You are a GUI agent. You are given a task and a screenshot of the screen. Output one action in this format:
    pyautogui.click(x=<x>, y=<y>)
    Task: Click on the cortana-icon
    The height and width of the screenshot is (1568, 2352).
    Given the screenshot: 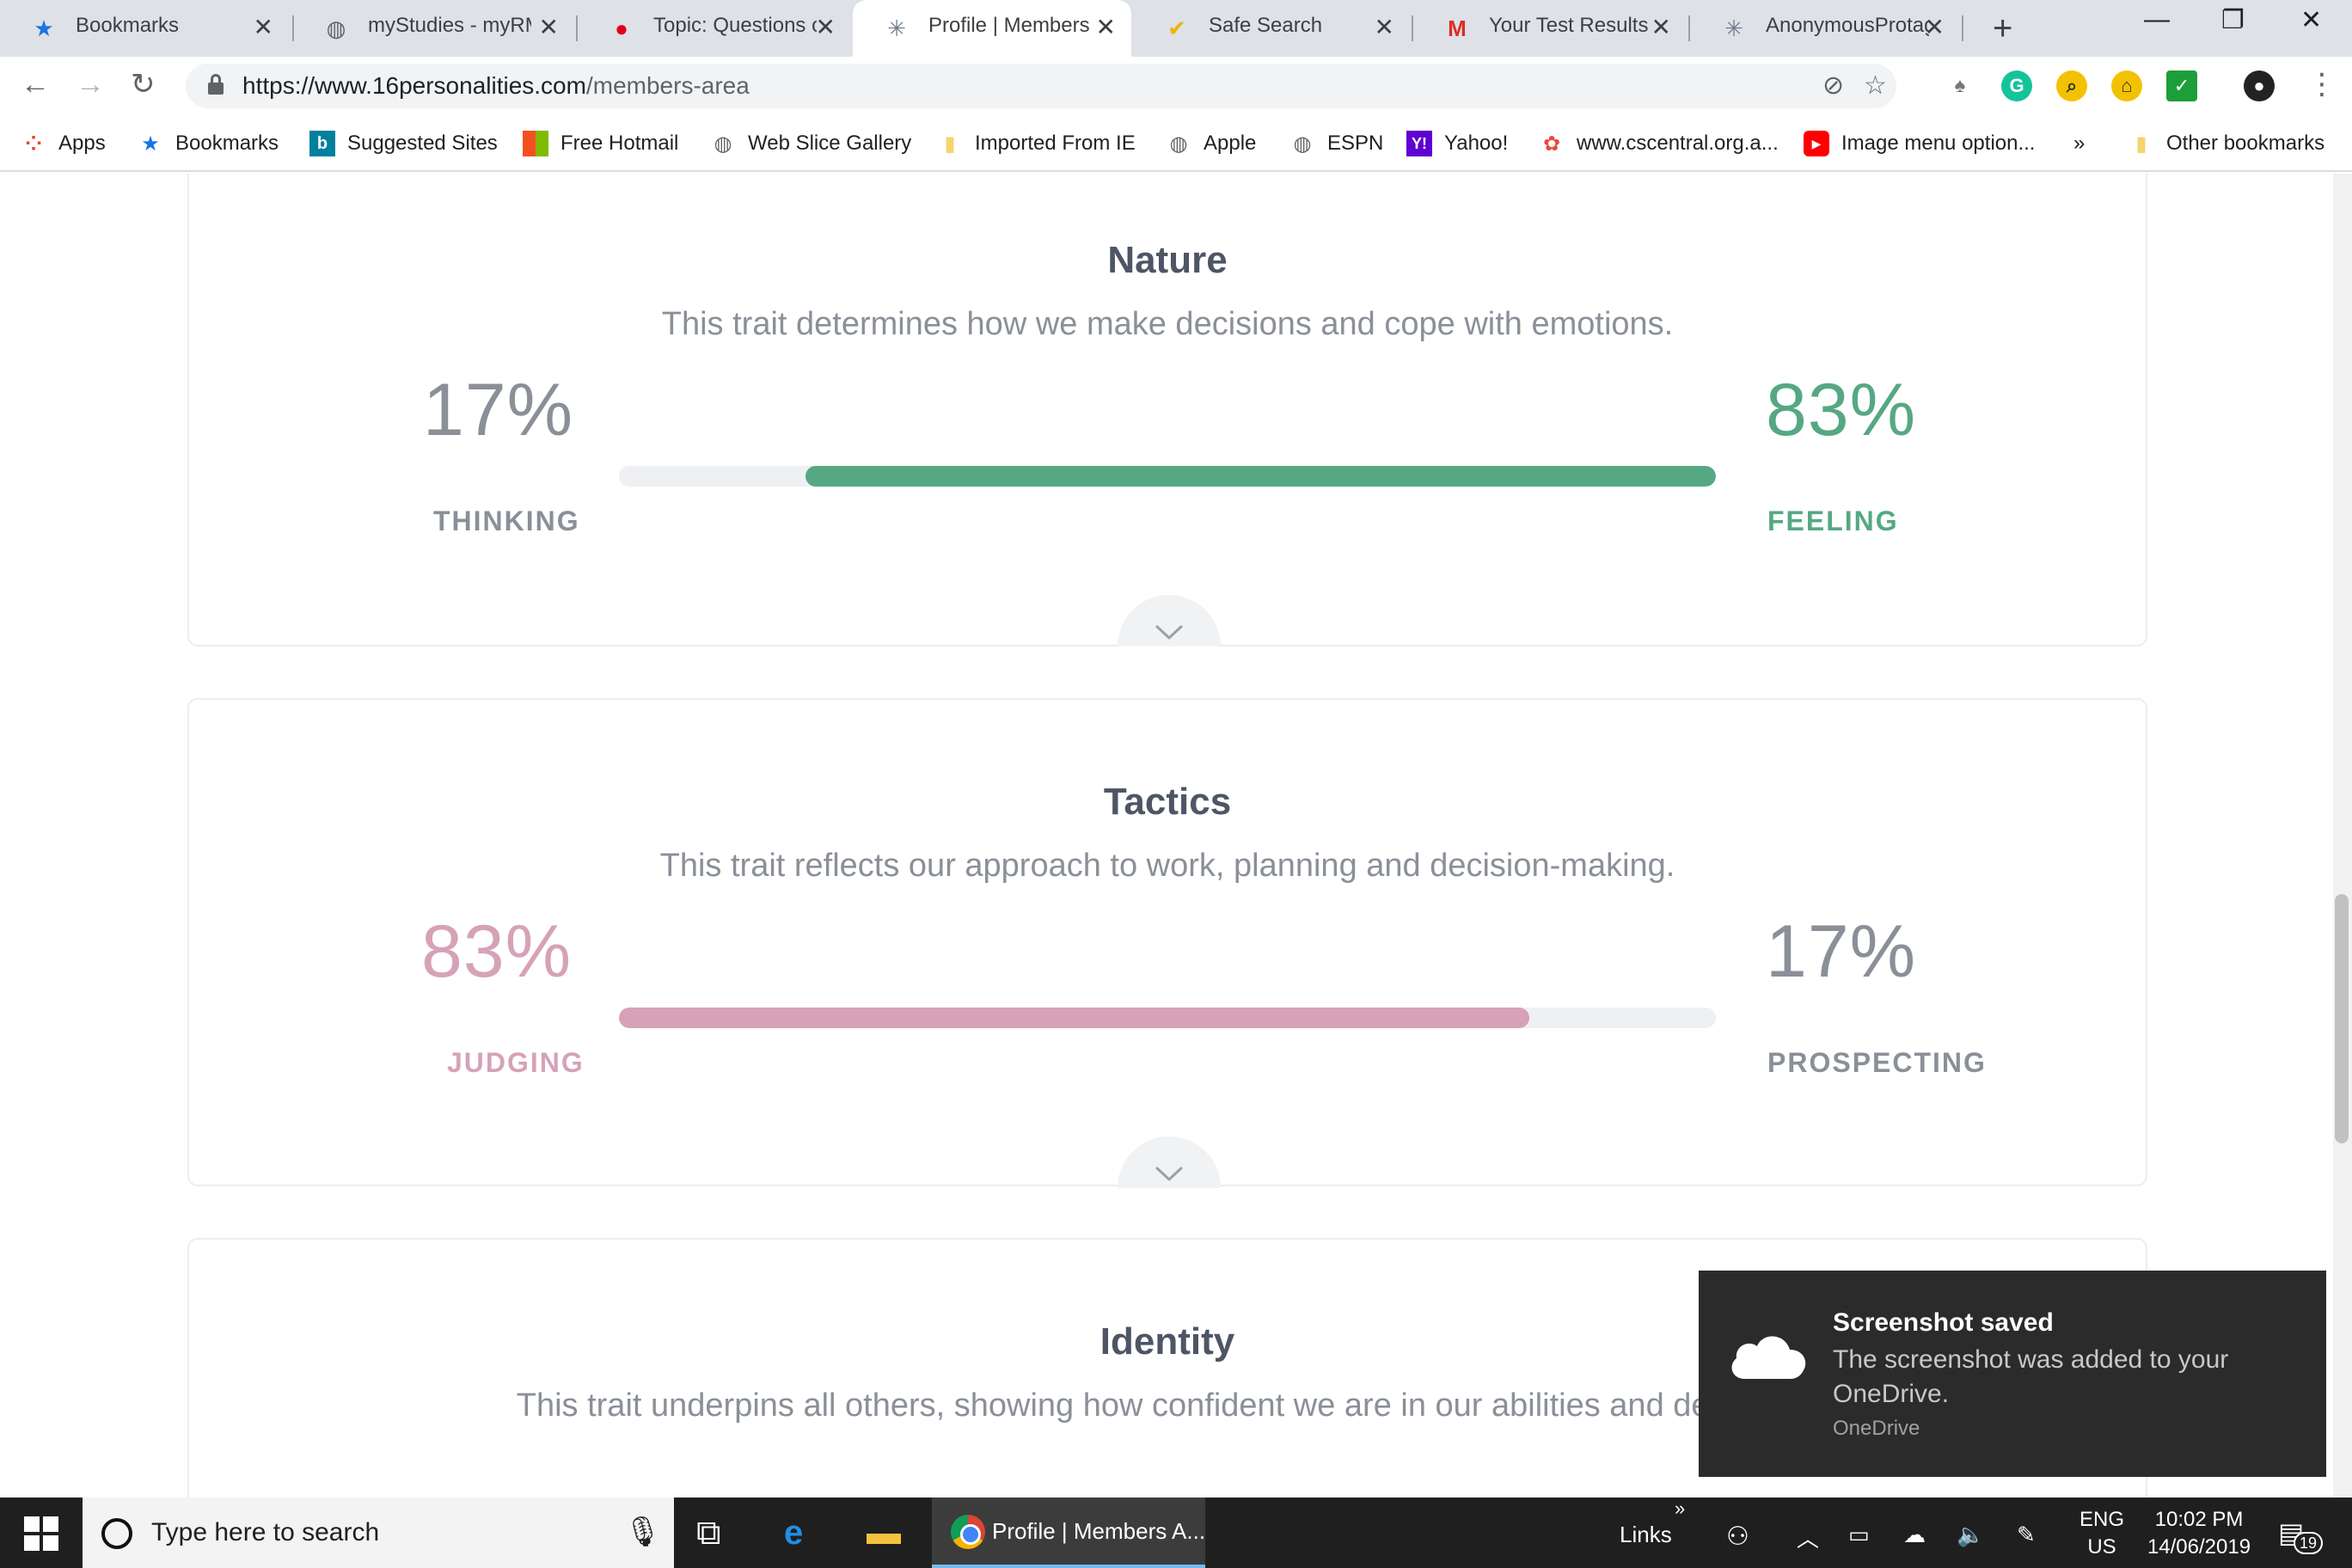 What is the action you would take?
    pyautogui.click(x=116, y=1533)
    